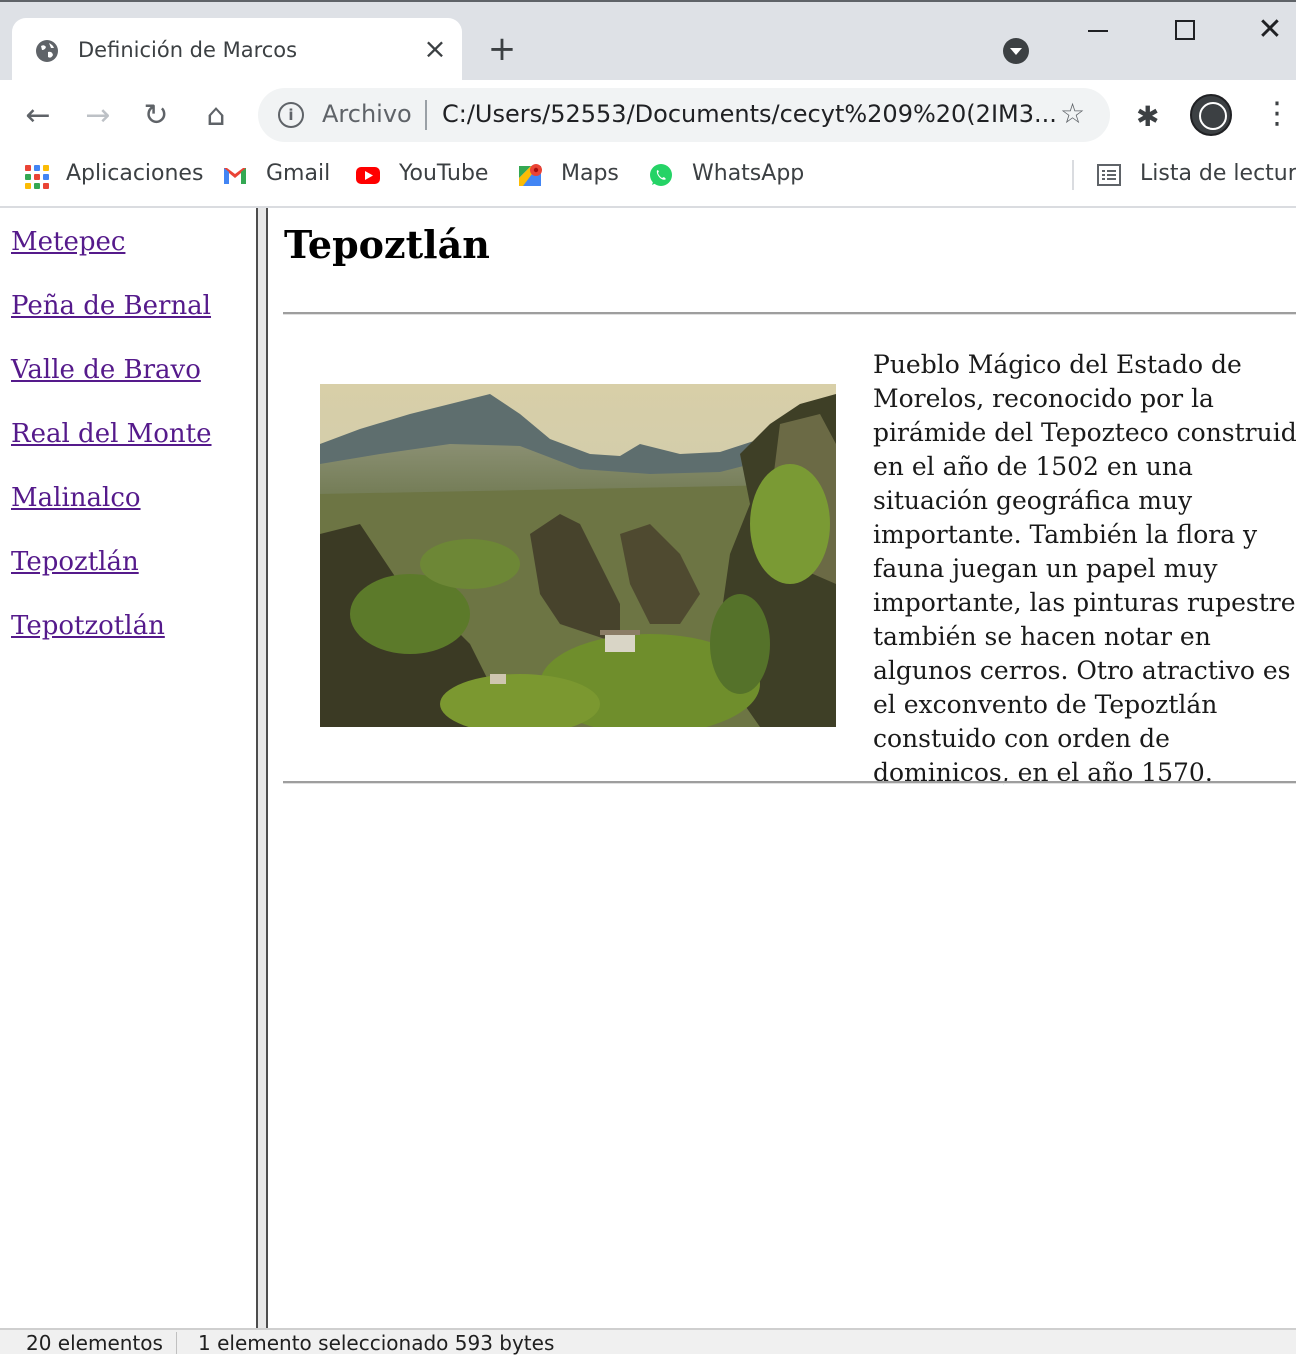 The width and height of the screenshot is (1296, 1355). Describe the element at coordinates (135, 173) in the screenshot. I see `bookmark-label: Aplicaciones` at that location.